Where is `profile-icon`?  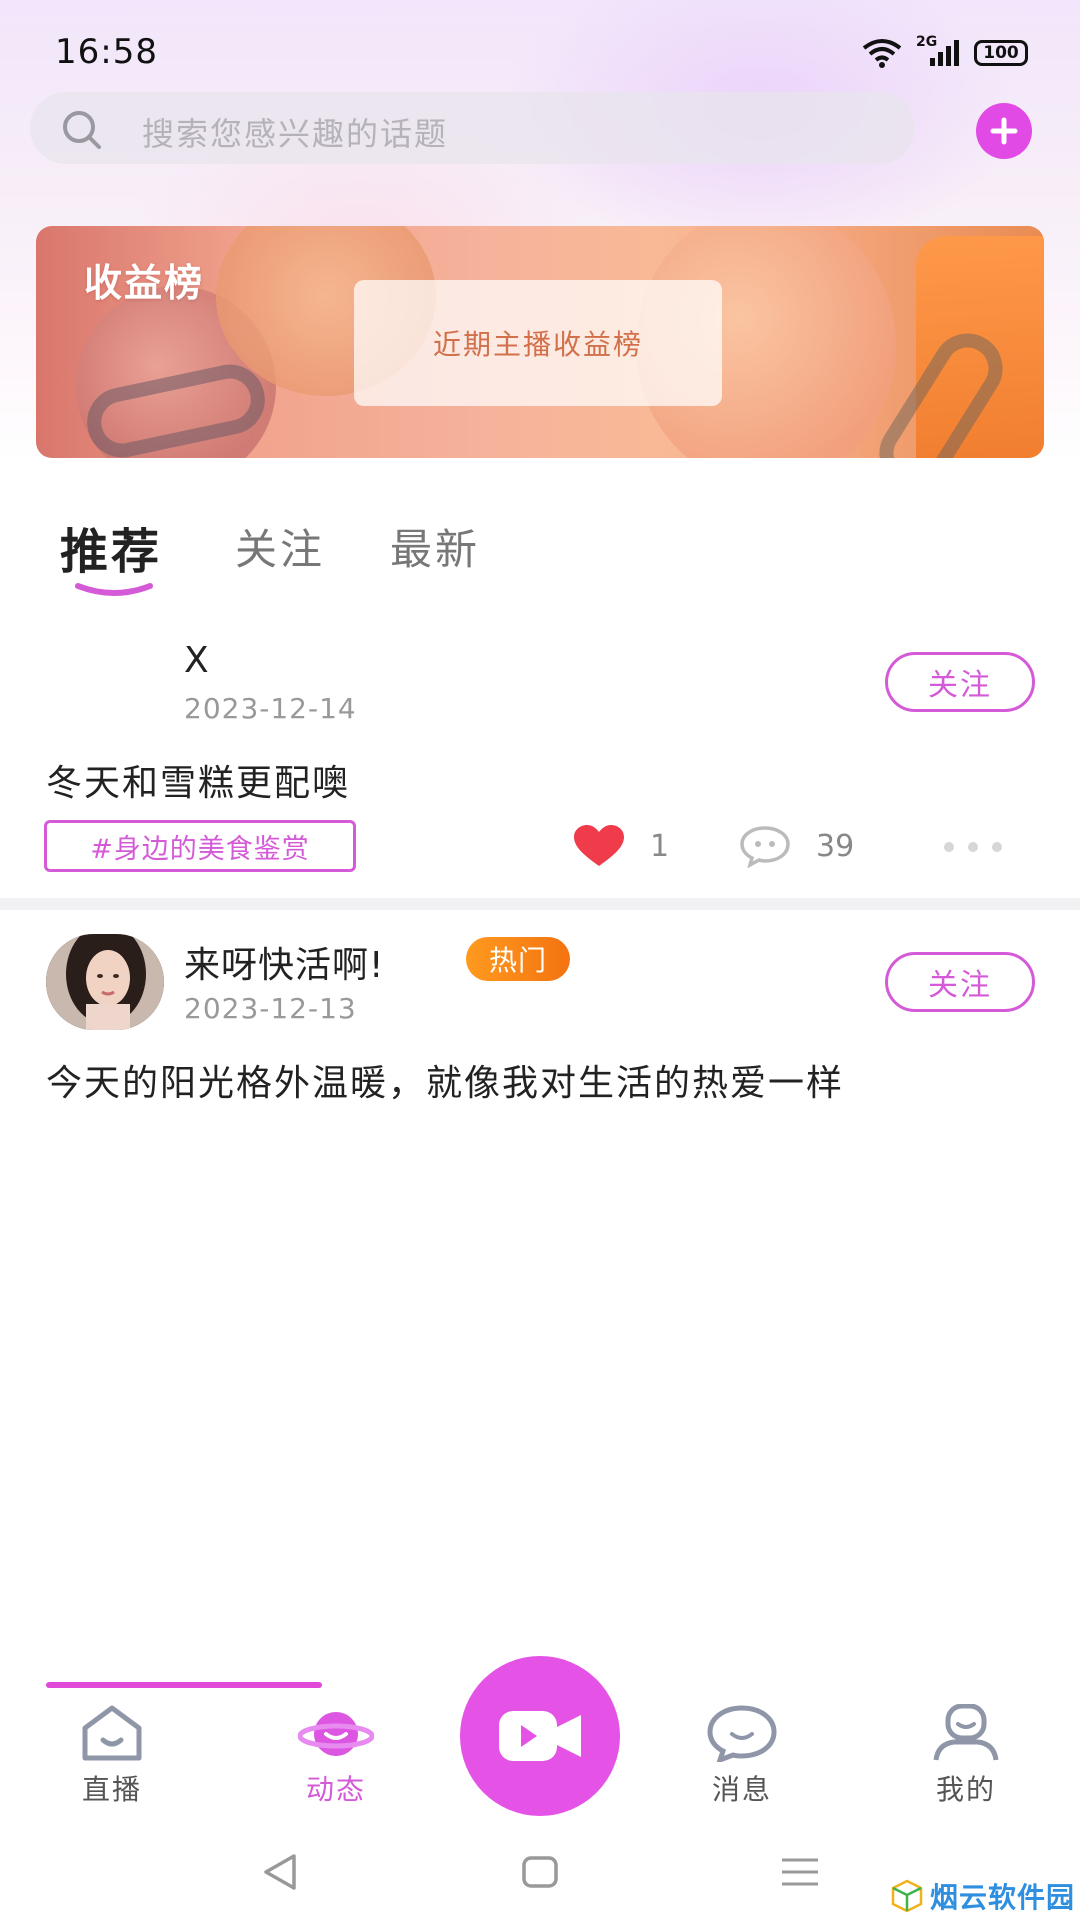
profile-icon is located at coordinates (966, 1732).